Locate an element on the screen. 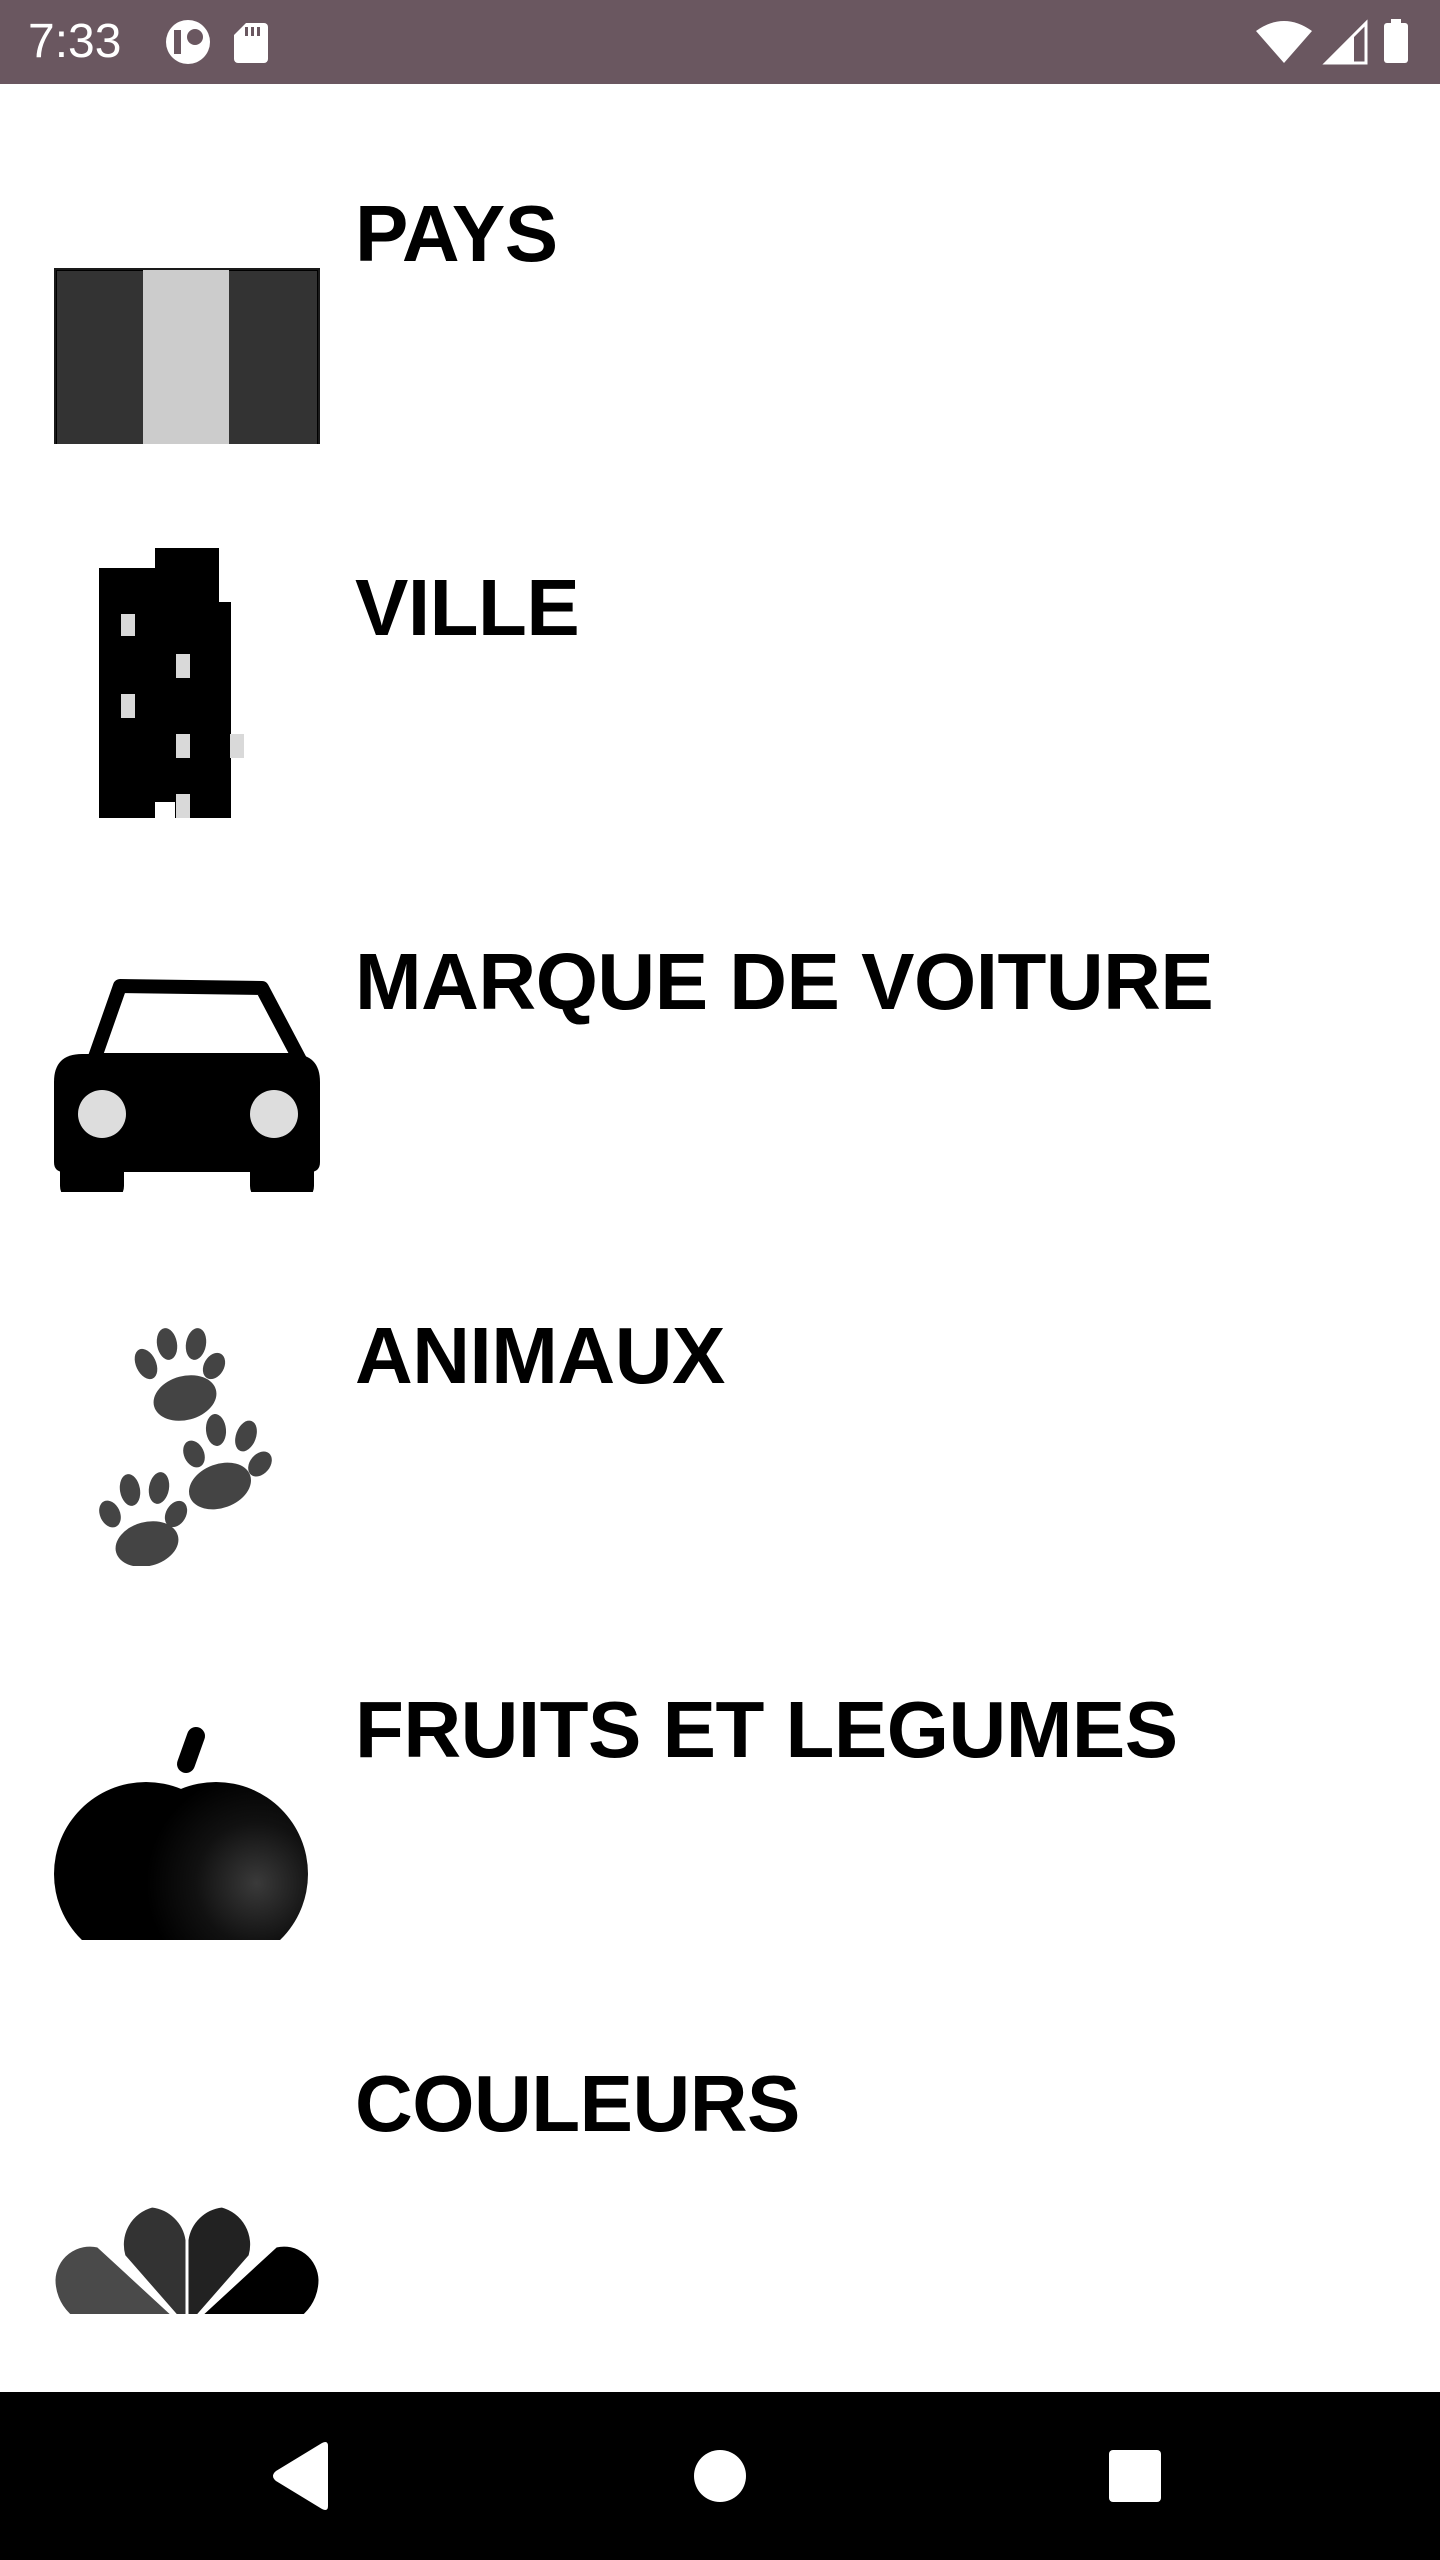 This screenshot has height=2560, width=1440. apple-icon is located at coordinates (181, 1833).